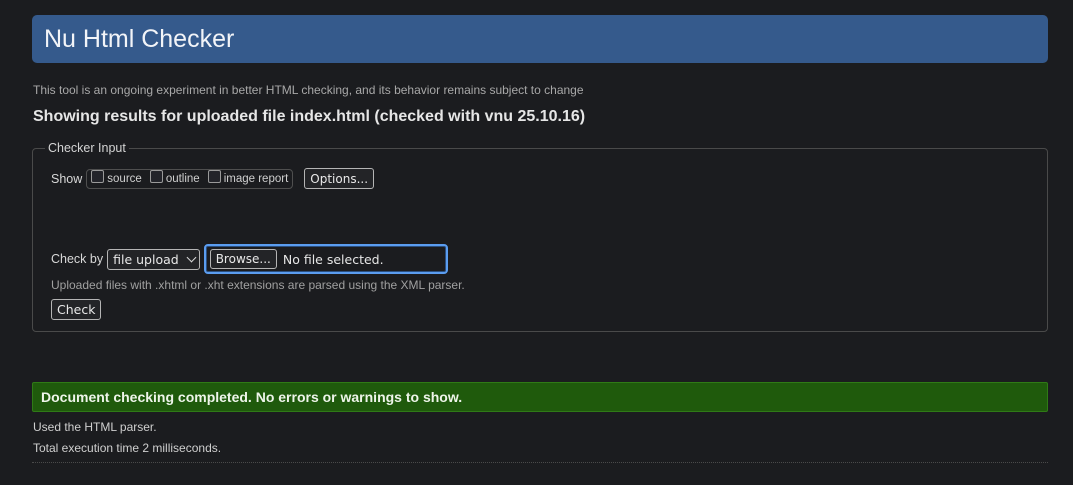 The image size is (1073, 485). What do you see at coordinates (333, 259) in the screenshot?
I see `file-status: No file selected.` at bounding box center [333, 259].